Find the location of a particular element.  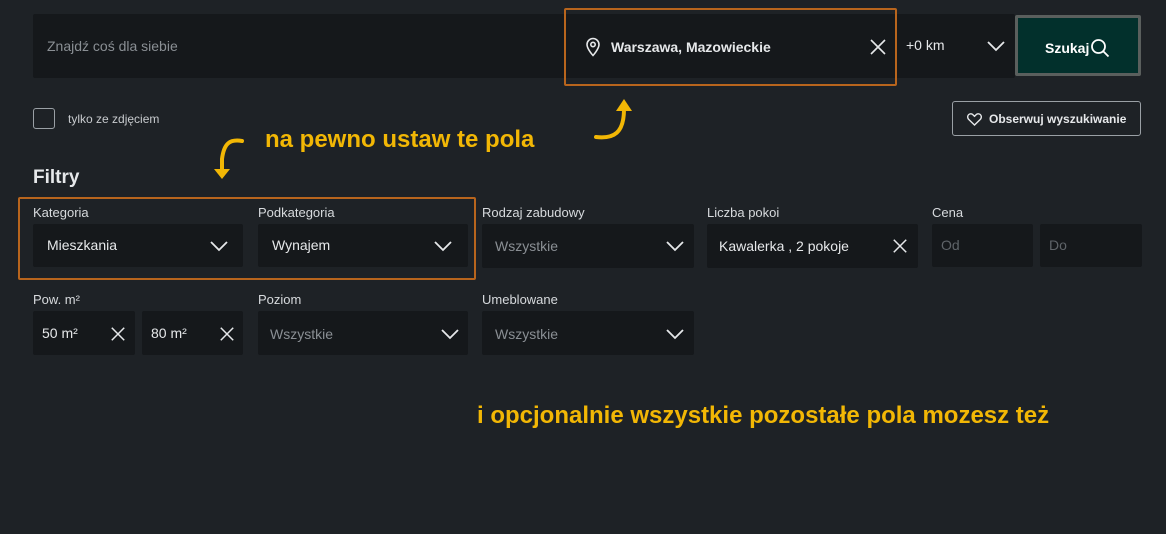

watch-search-button: Obserwuj wyszukiwanie is located at coordinates (1046, 118).